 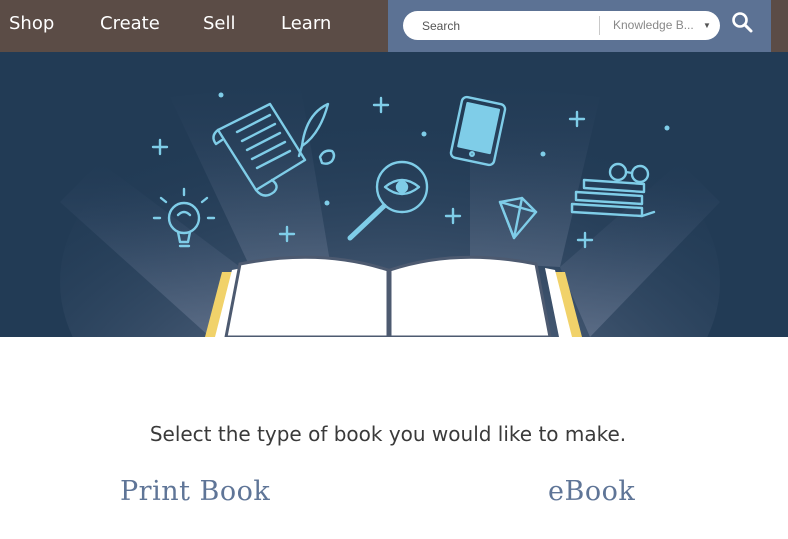 I want to click on search-panel: Knowledge B... ▼, so click(x=579, y=26).